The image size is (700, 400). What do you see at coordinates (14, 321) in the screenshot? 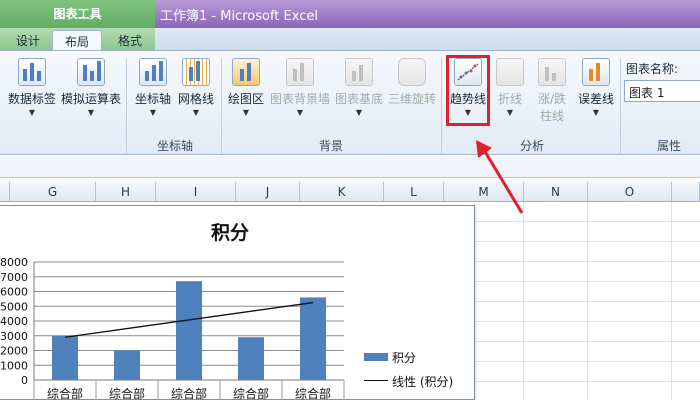
I see `y-tick-label: 4000` at bounding box center [14, 321].